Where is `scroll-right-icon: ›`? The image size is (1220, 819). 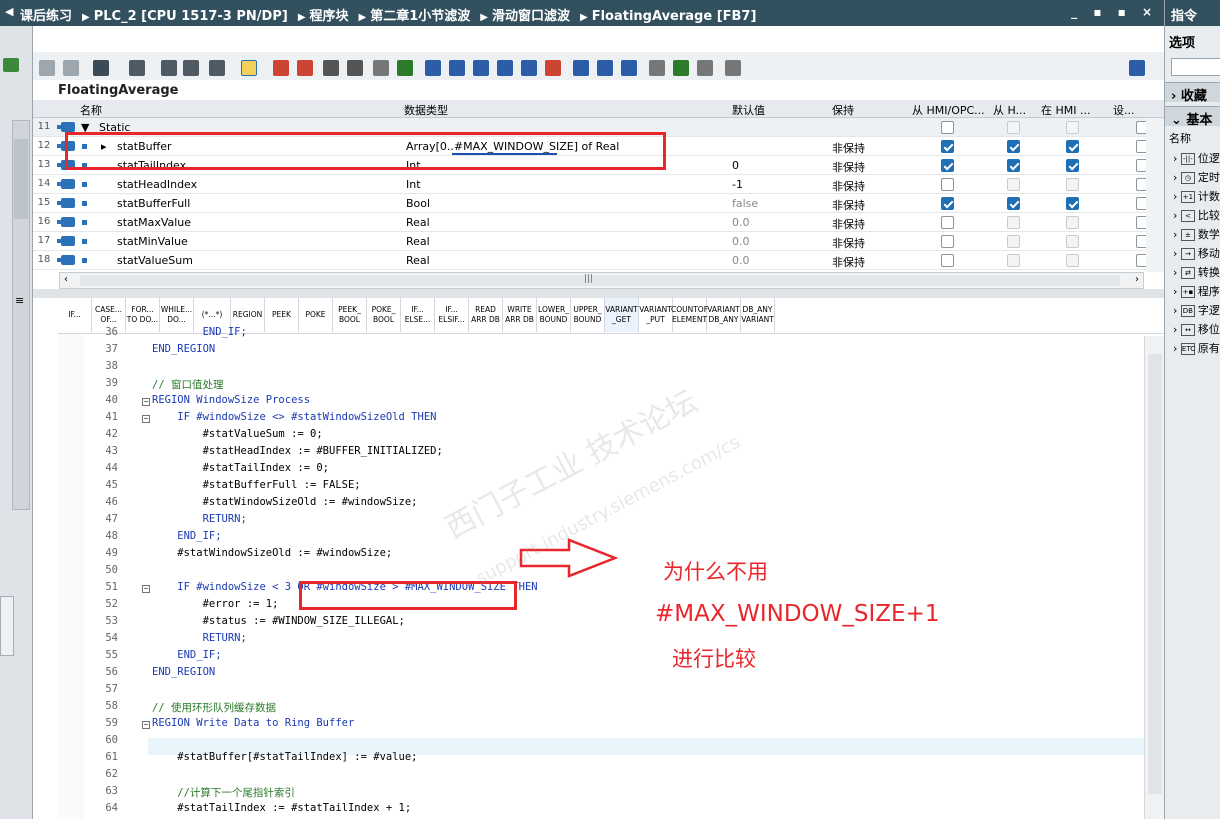
scroll-right-icon: › is located at coordinates (1137, 279).